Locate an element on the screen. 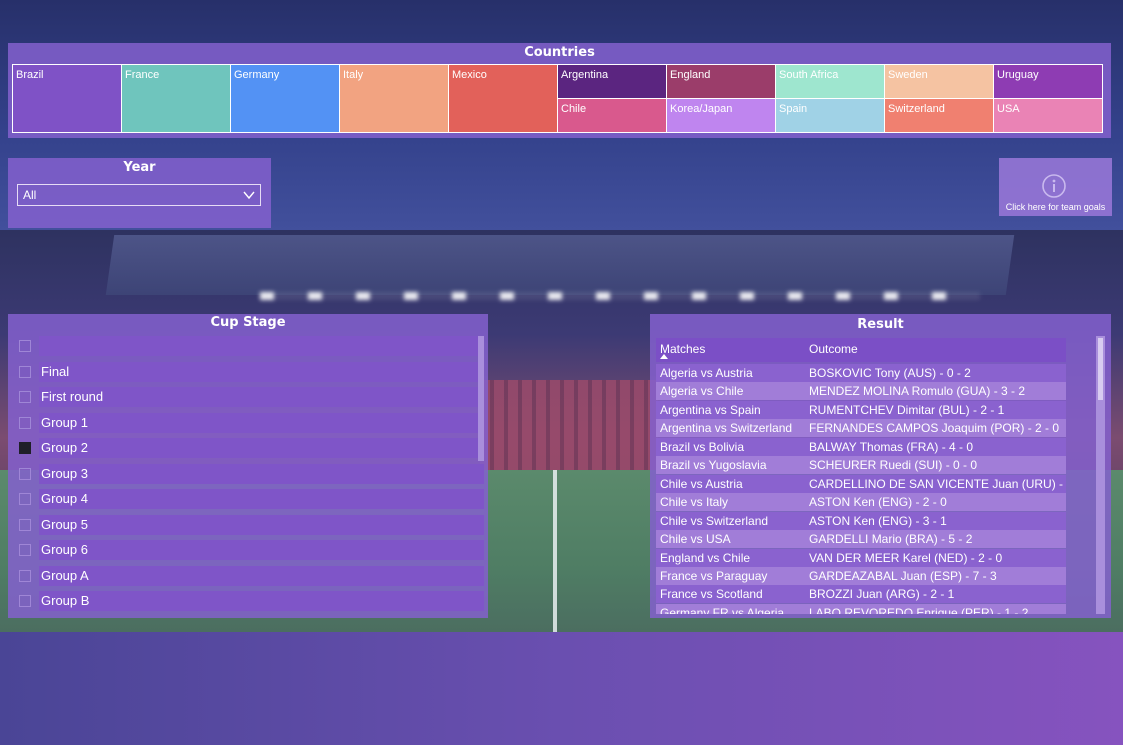 Image resolution: width=1123 pixels, height=745 pixels. table-row: Chile vs USA GARDELLI Mario (BRA) - 5 - 2 is located at coordinates (861, 539).